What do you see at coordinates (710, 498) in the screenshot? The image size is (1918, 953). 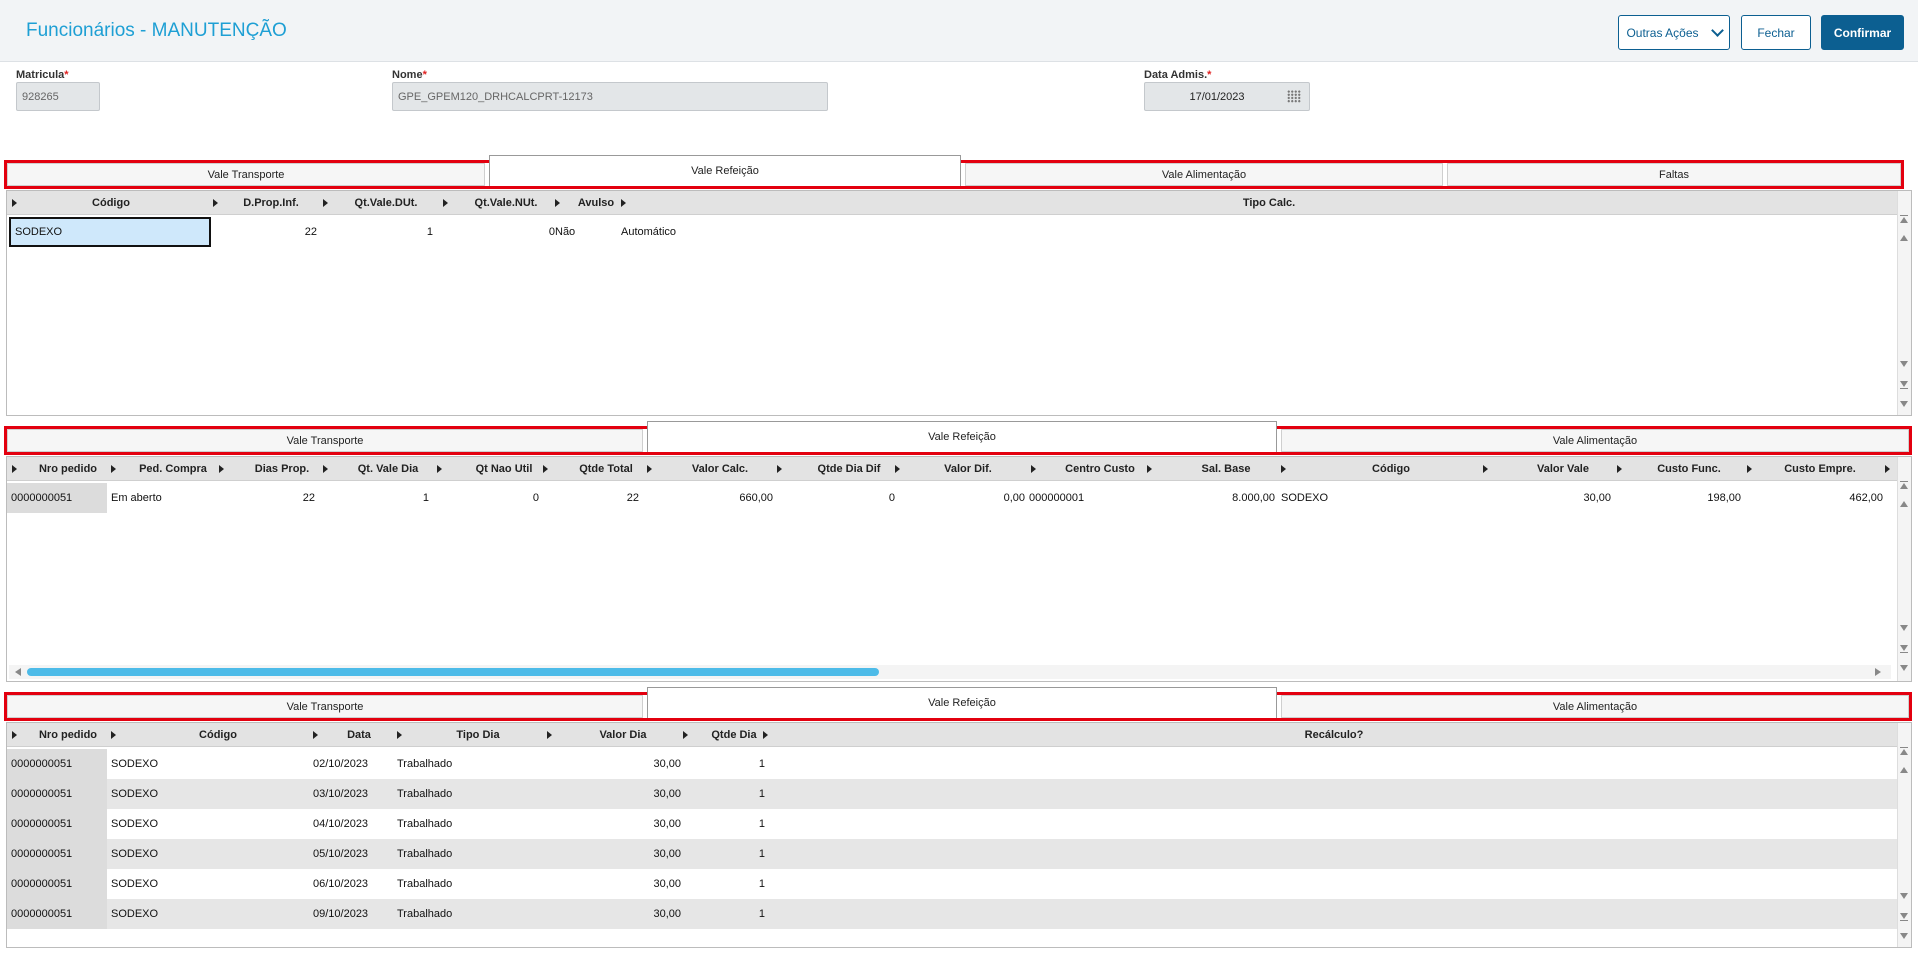 I see `cell-valor-calc: 660,00` at bounding box center [710, 498].